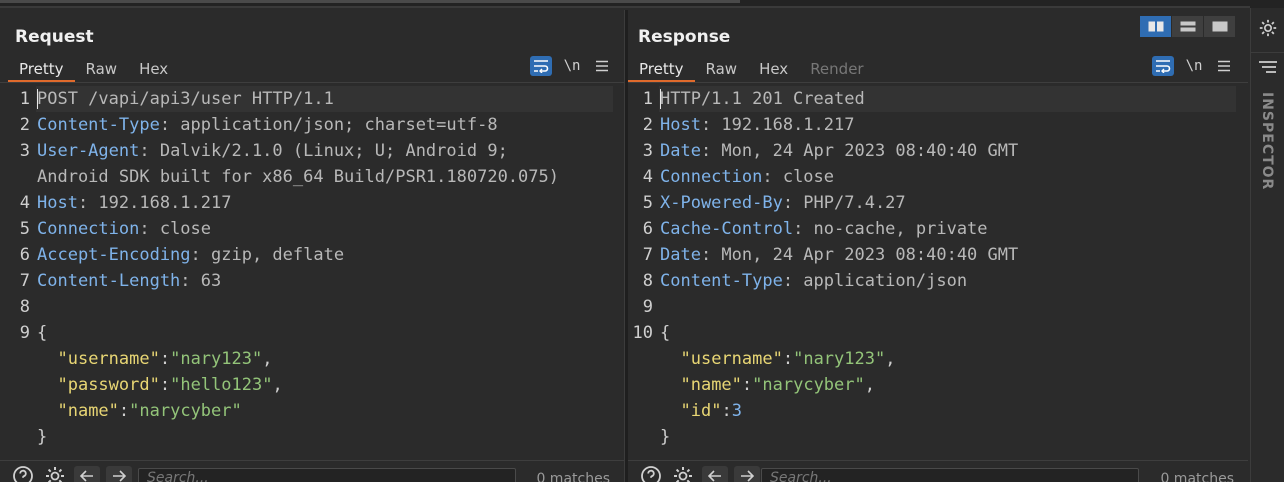 The image size is (1284, 482). What do you see at coordinates (813, 281) in the screenshot?
I see `line-content: Content-Type: application/json` at bounding box center [813, 281].